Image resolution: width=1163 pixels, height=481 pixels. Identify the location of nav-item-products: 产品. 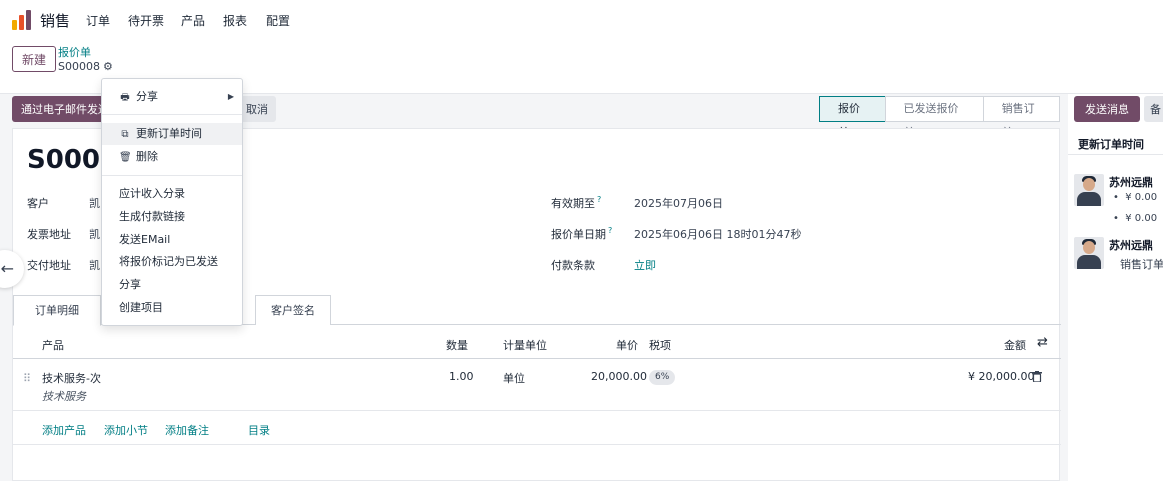
(193, 20).